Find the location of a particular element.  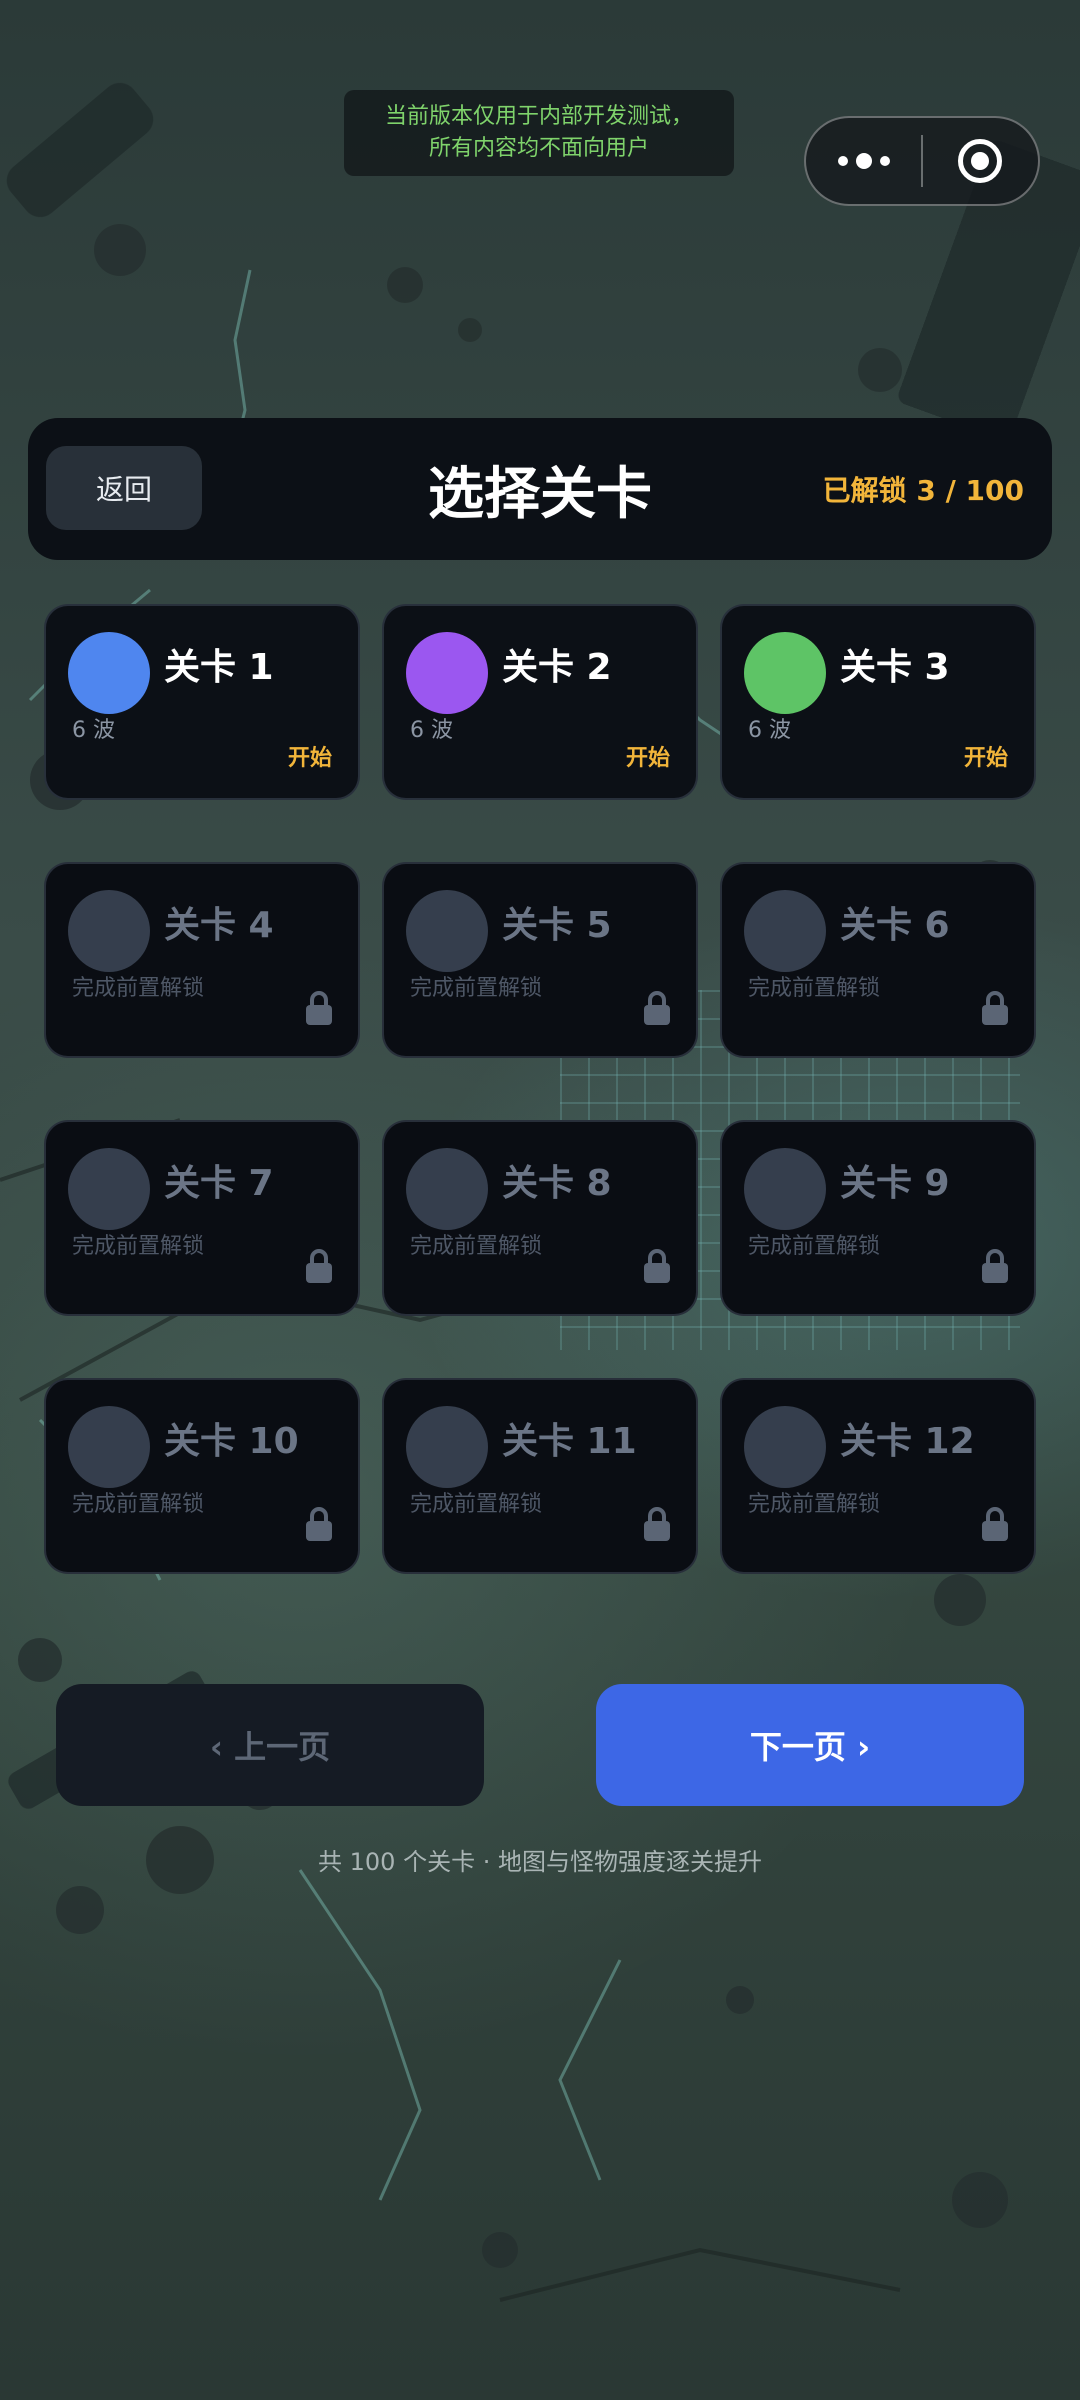

level-card: 关卡 10 完成前置解锁 is located at coordinates (202, 1476).